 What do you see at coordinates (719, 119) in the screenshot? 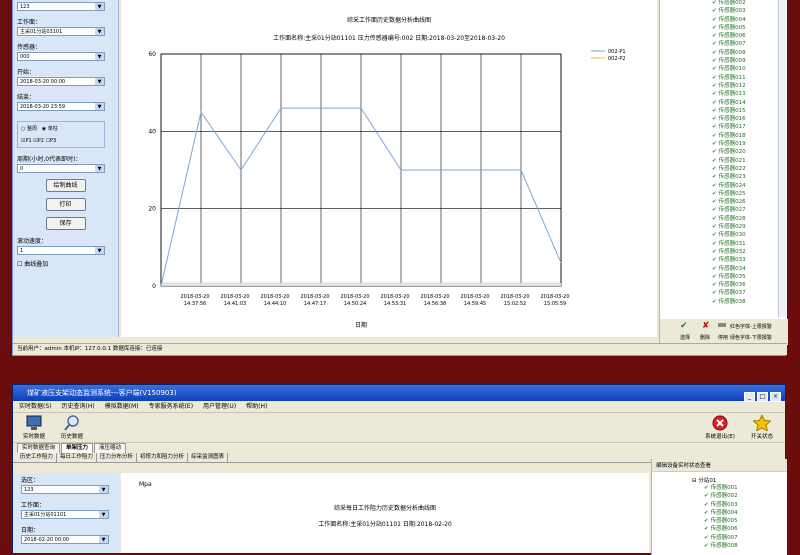
I see `sensor-tree-item: ✔ 传感器016` at bounding box center [719, 119].